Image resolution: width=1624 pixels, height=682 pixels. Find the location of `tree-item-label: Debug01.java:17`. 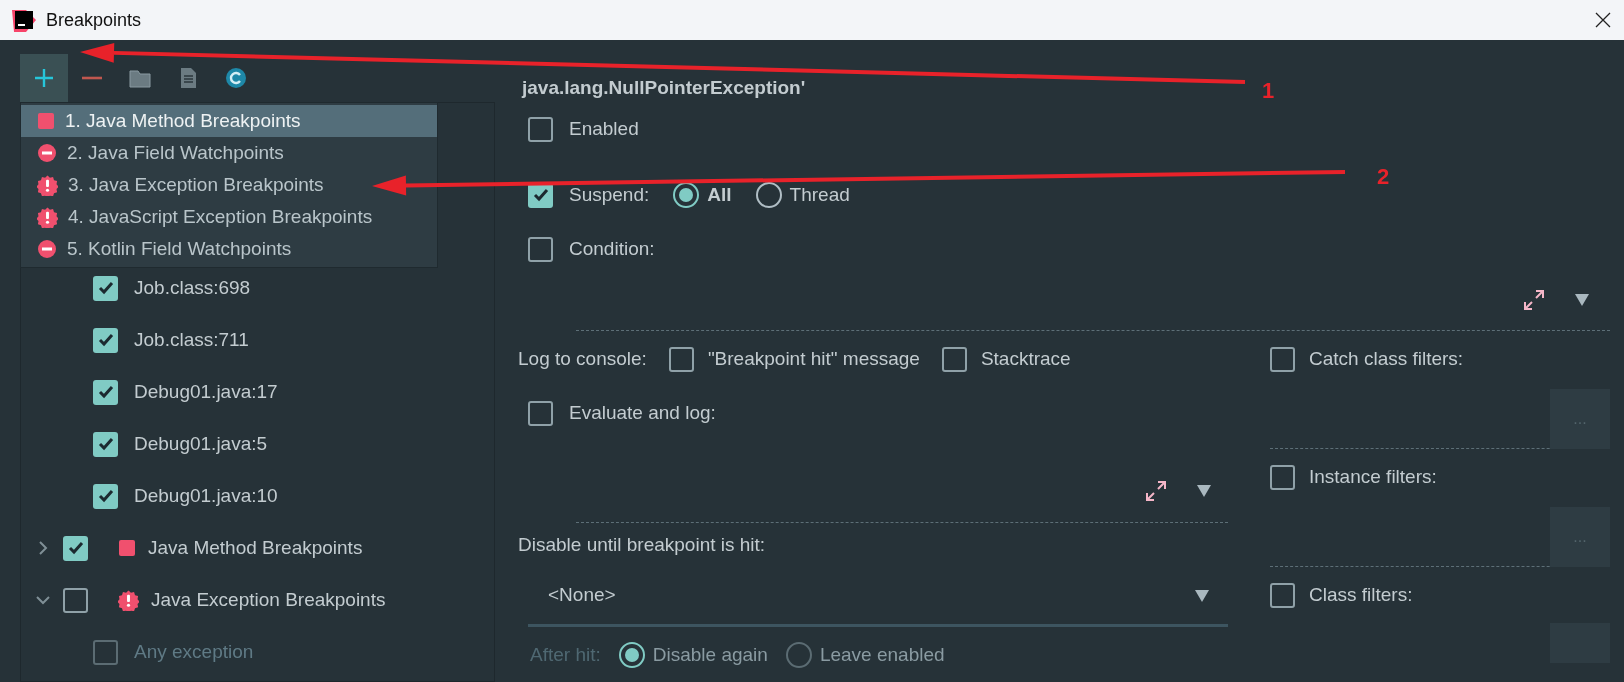

tree-item-label: Debug01.java:17 is located at coordinates (206, 392).